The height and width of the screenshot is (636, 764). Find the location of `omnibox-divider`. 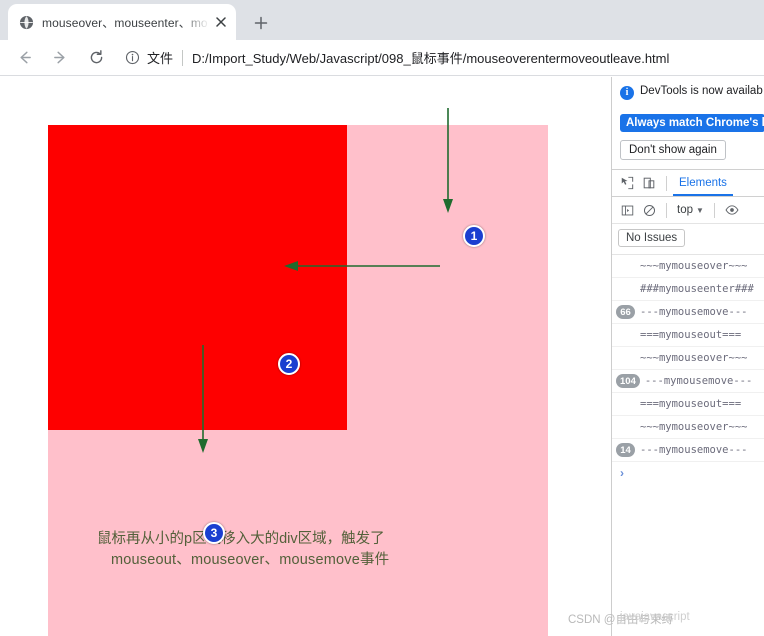

omnibox-divider is located at coordinates (183, 57).